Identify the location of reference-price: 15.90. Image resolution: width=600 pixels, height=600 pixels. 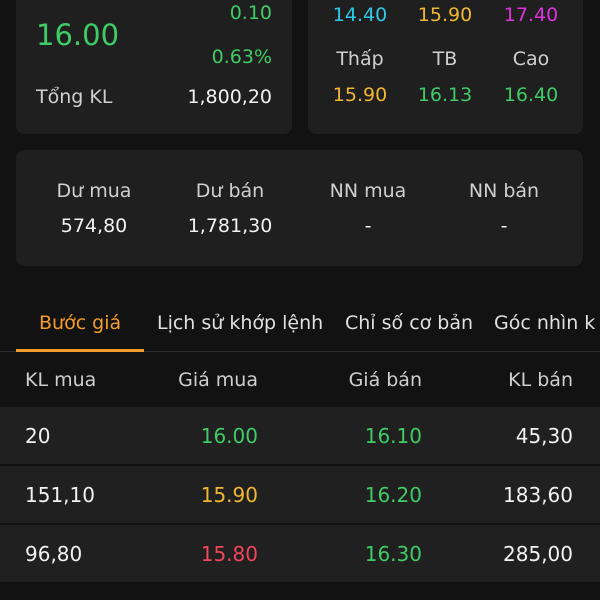
(445, 15).